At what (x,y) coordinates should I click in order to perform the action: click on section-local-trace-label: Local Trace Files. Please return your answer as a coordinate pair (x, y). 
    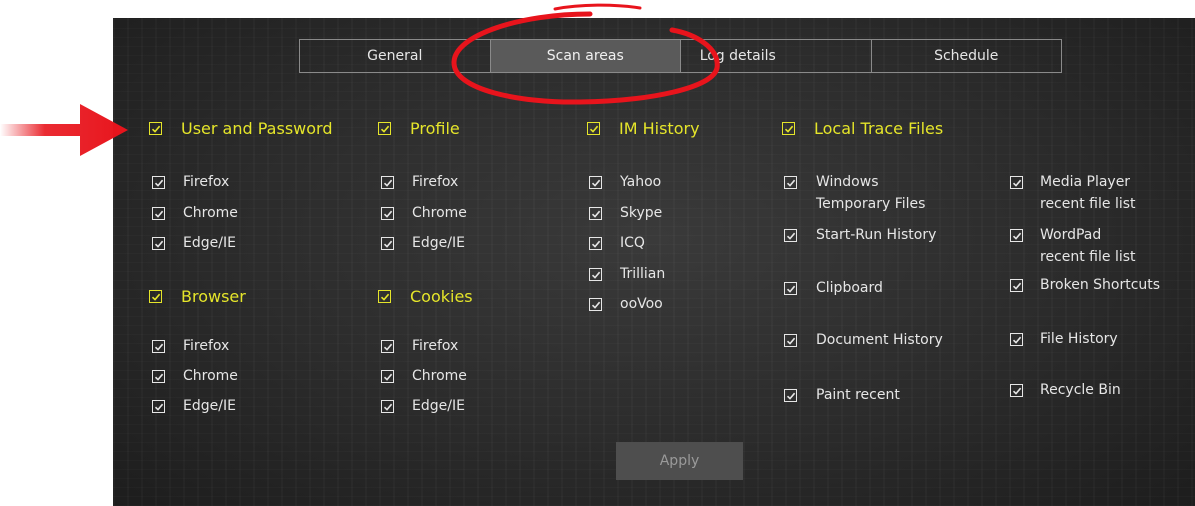
    Looking at the image, I should click on (879, 128).